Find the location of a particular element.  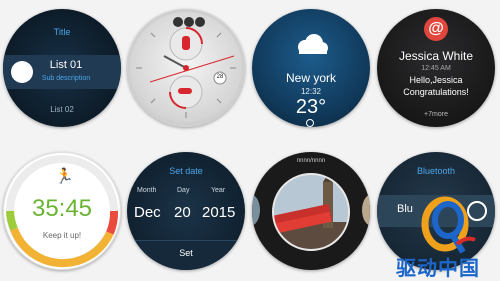

timer-caption: Keep it up! is located at coordinates (62, 235).